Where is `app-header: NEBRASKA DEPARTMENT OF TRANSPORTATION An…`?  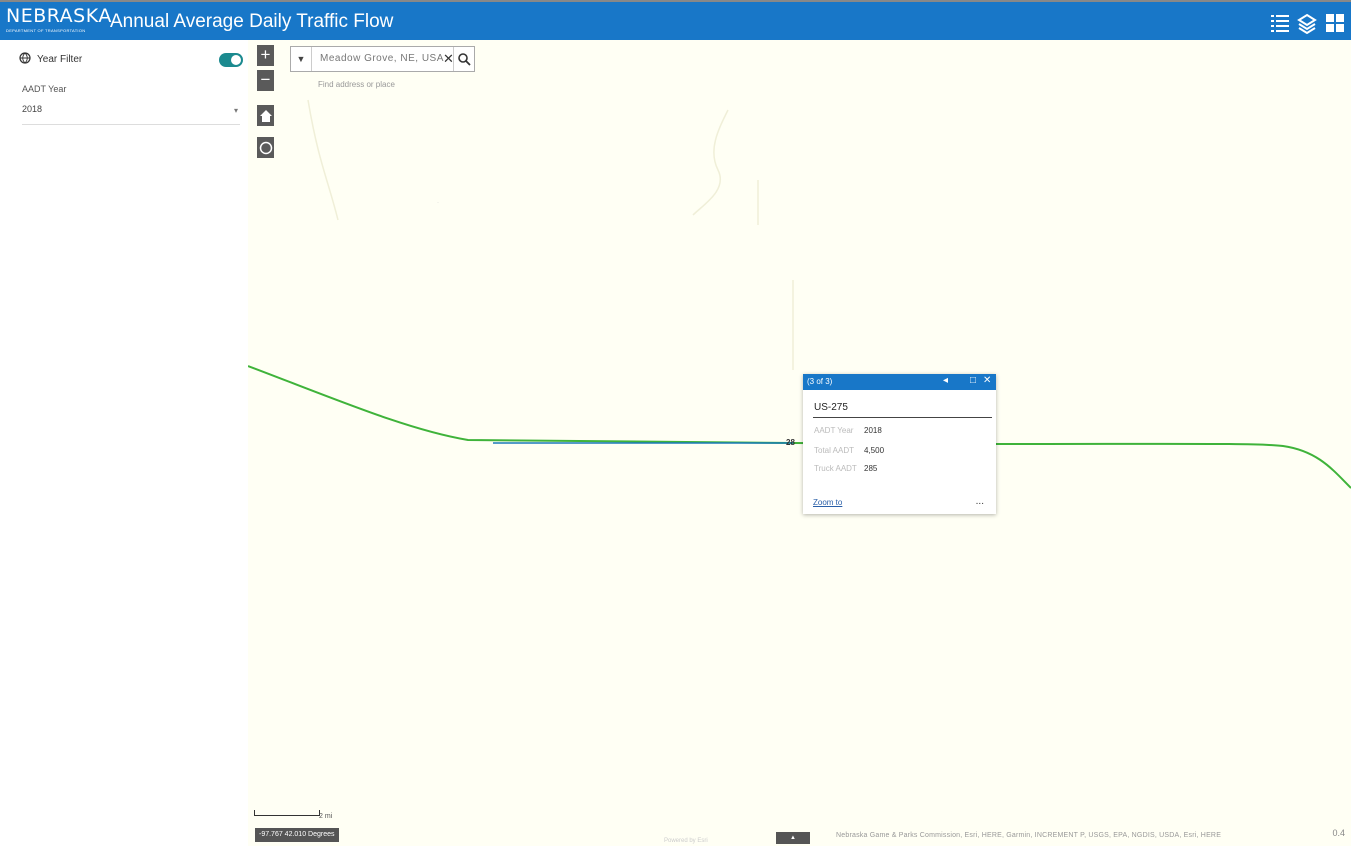 app-header: NEBRASKA DEPARTMENT OF TRANSPORTATION An… is located at coordinates (675, 20).